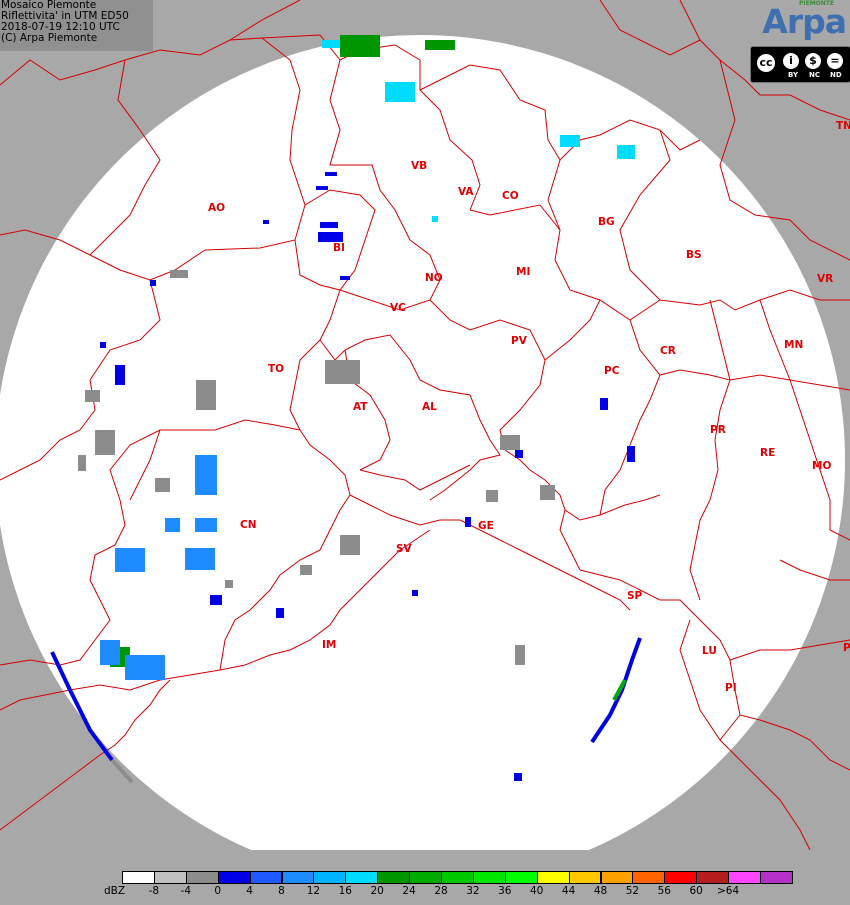 The image size is (850, 905). I want to click on province-label-p: P, so click(846, 648).